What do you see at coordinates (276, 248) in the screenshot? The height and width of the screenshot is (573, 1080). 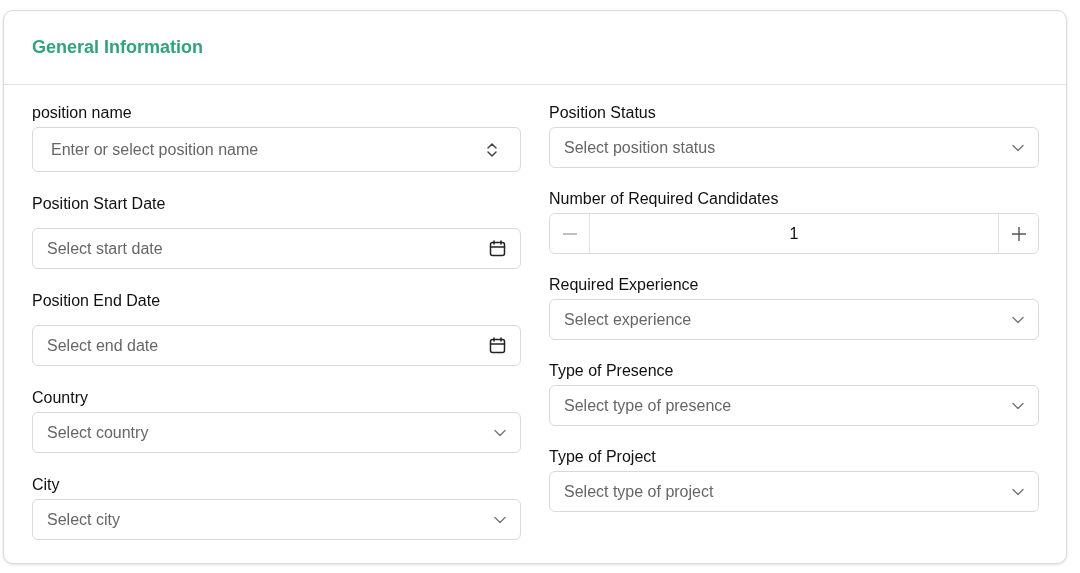 I see `date-field: Select start date` at bounding box center [276, 248].